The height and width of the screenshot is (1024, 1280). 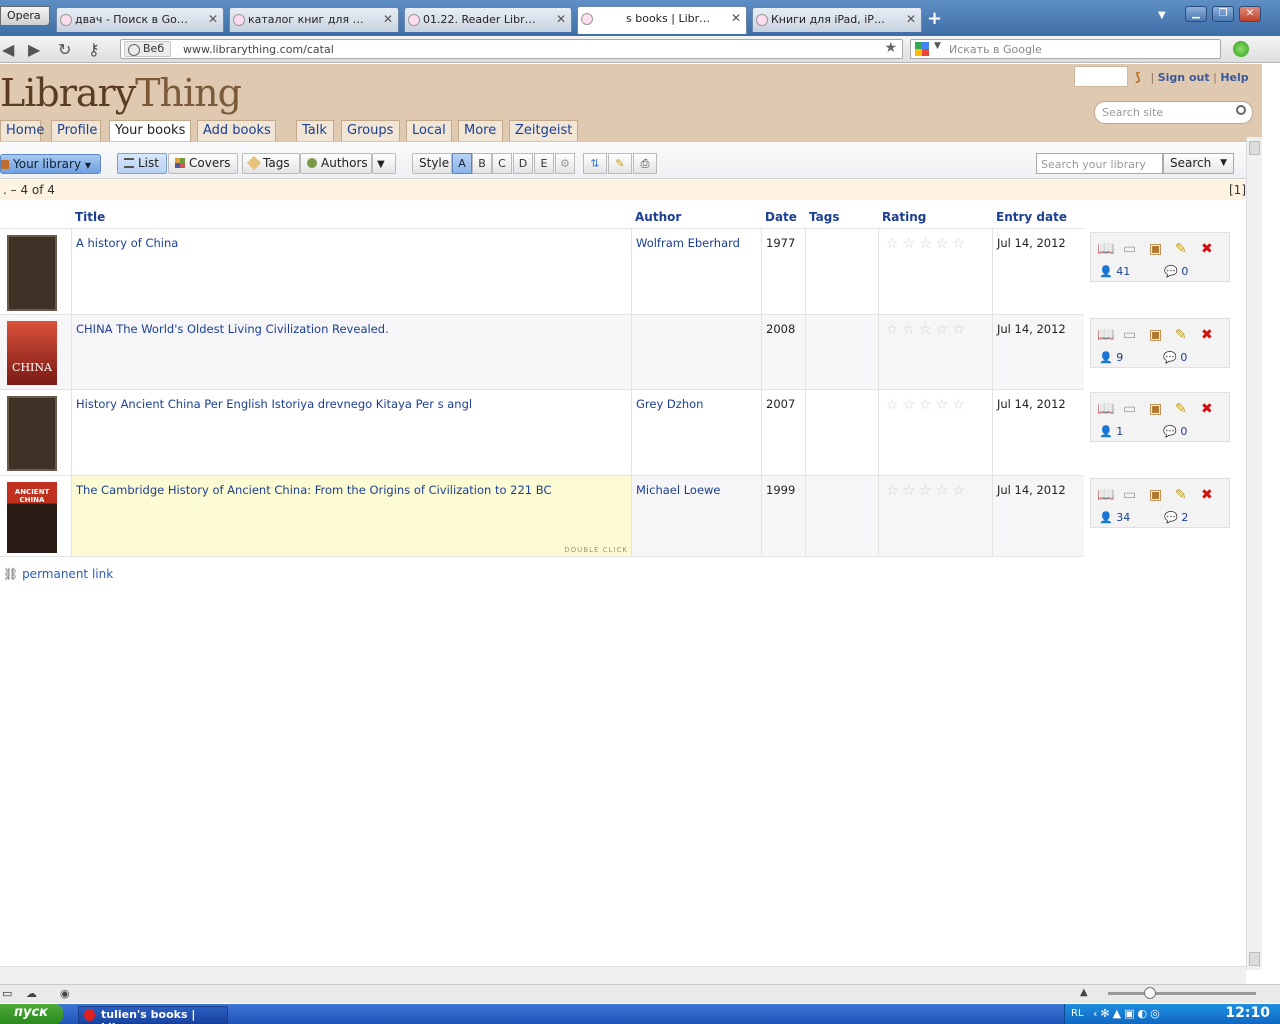 I want to click on browser-tab: каталог книг для stanz... ✕, so click(x=314, y=19).